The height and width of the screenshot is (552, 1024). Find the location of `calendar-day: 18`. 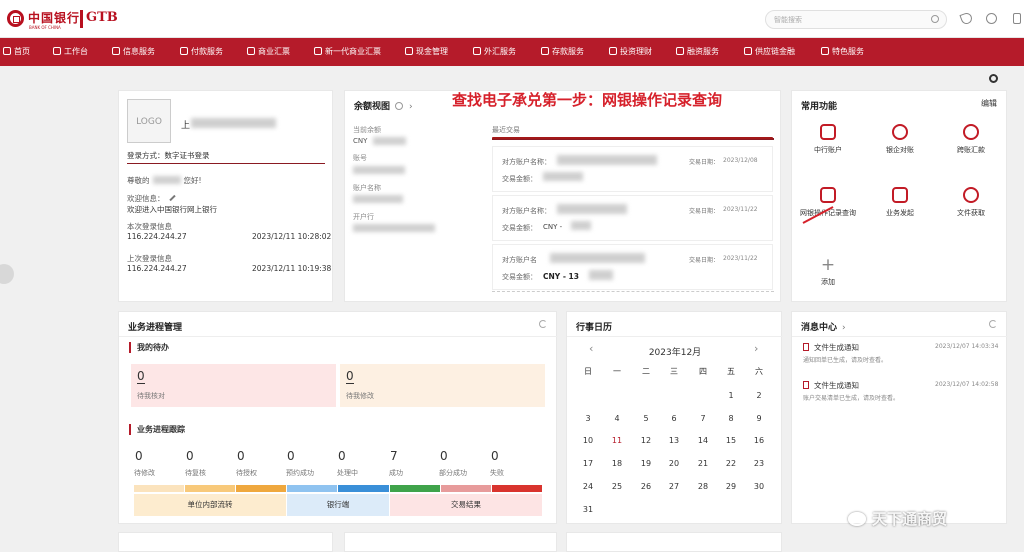

calendar-day: 18 is located at coordinates (617, 463).